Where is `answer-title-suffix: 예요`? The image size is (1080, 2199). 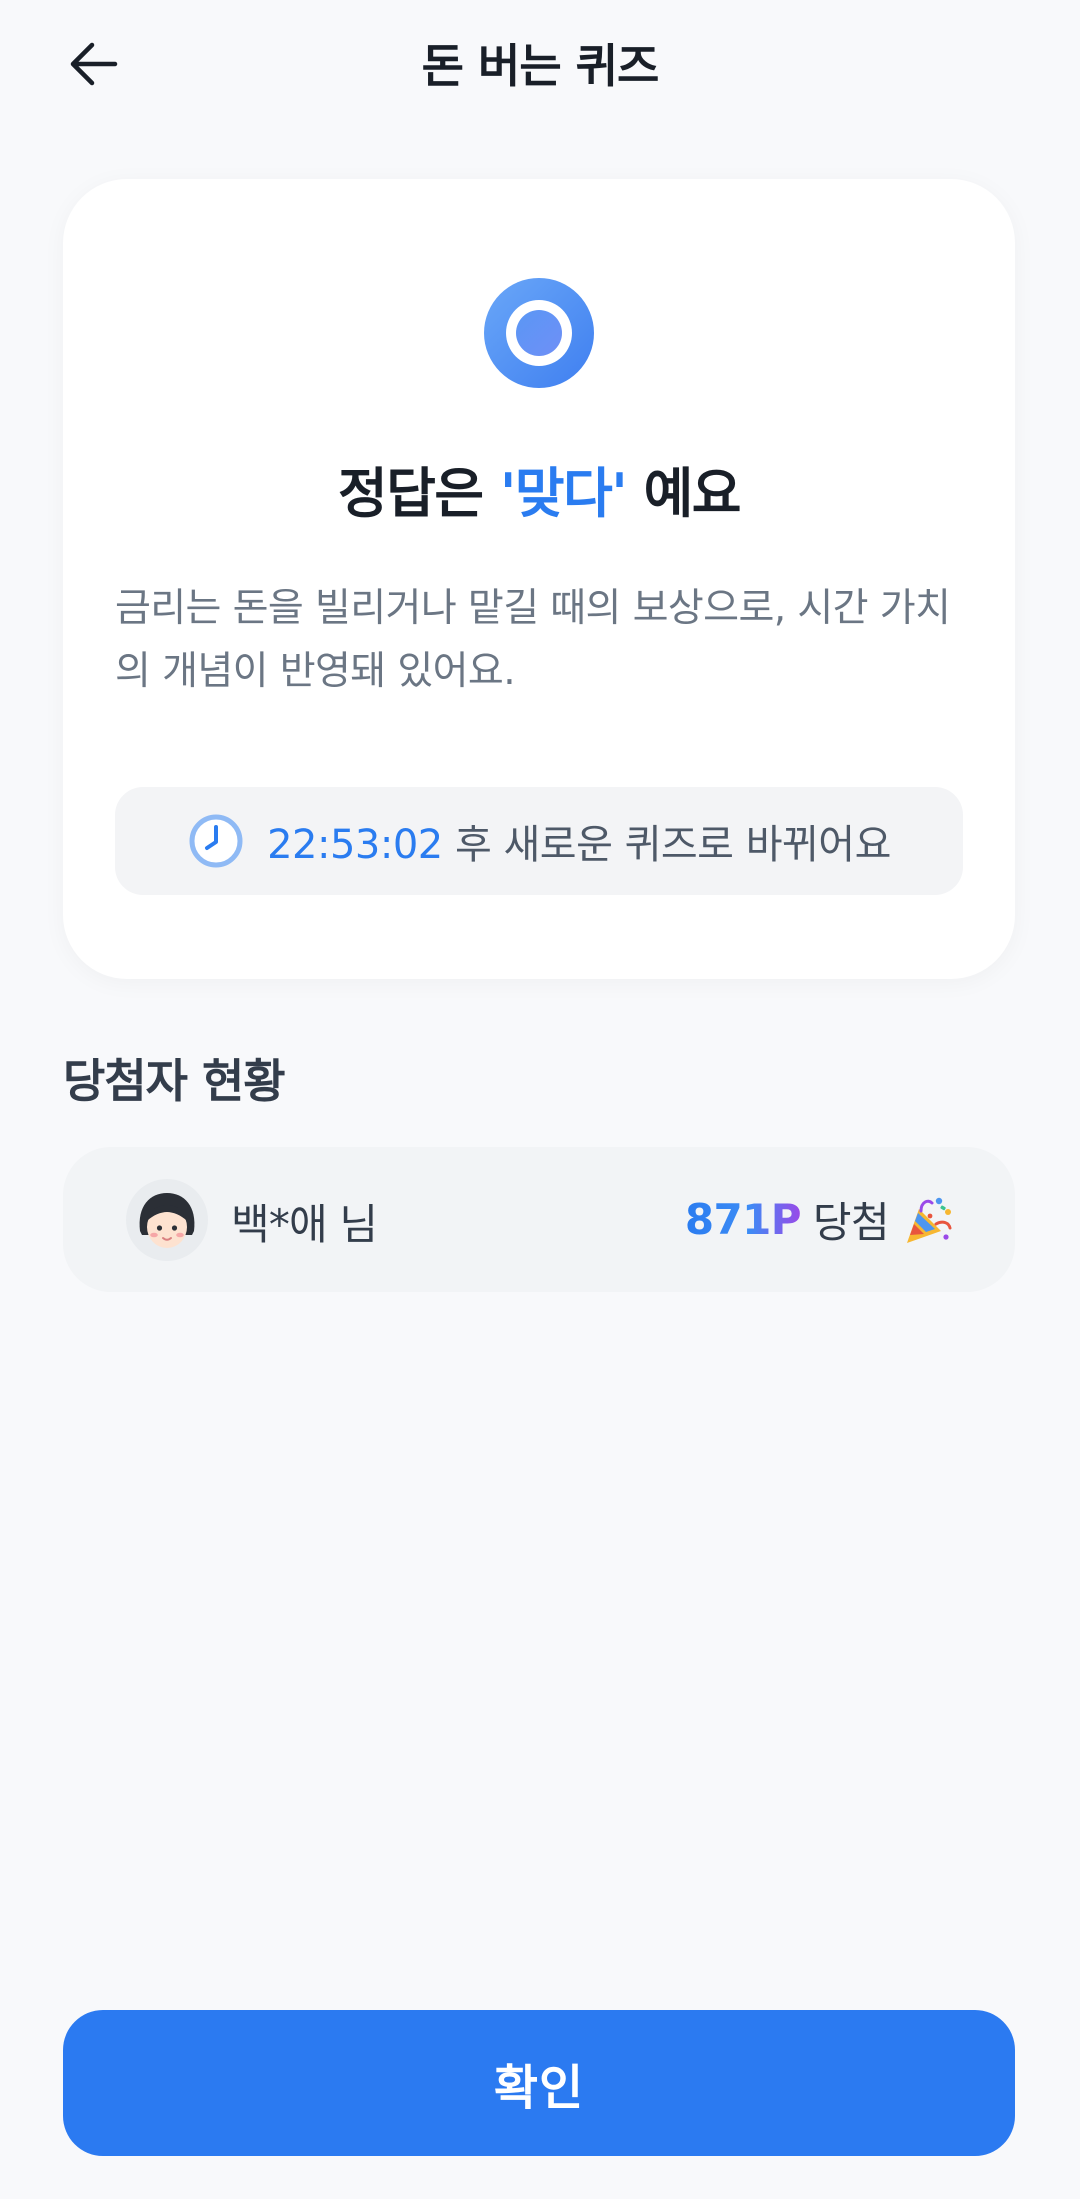
answer-title-suffix: 예요 is located at coordinates (684, 493).